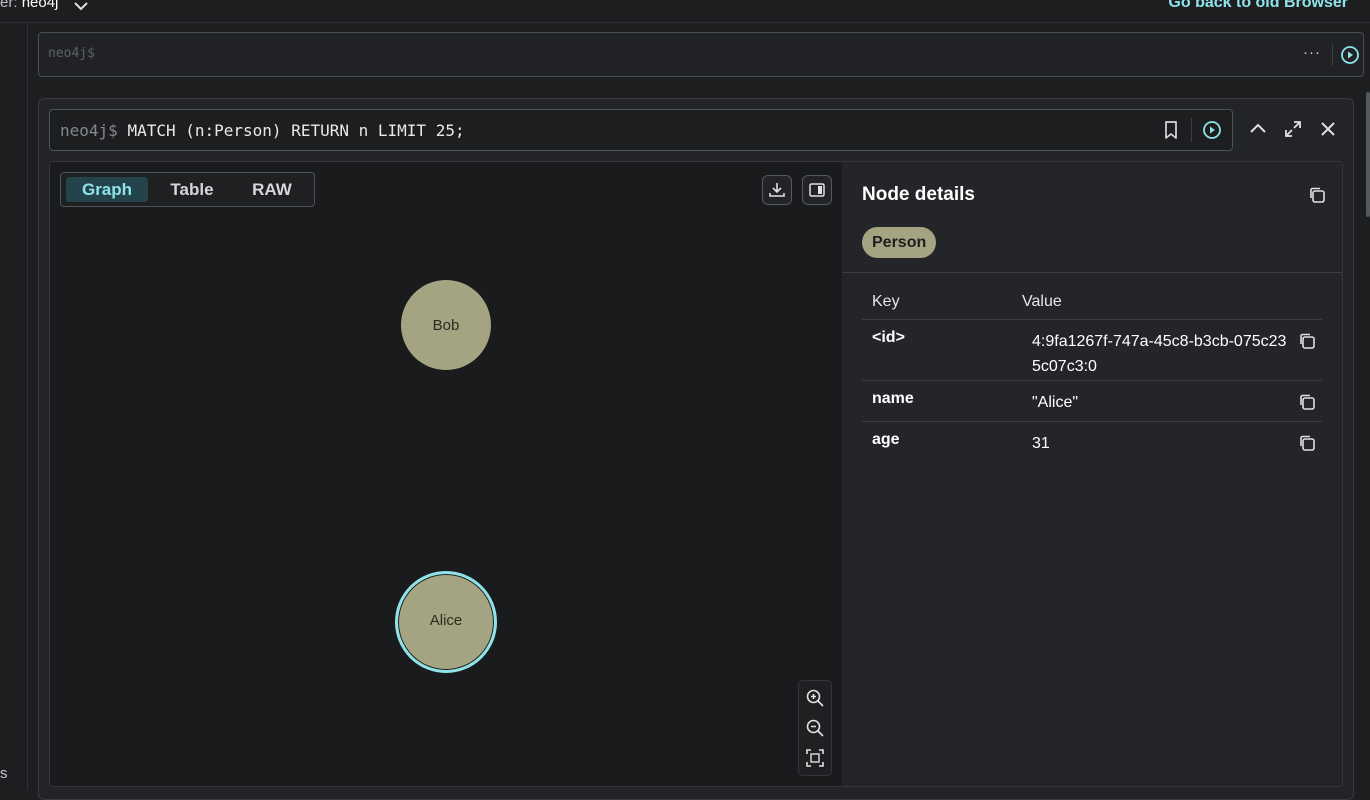 The width and height of the screenshot is (1370, 800). Describe the element at coordinates (81, 6) in the screenshot. I see `chevron-down-icon` at that location.